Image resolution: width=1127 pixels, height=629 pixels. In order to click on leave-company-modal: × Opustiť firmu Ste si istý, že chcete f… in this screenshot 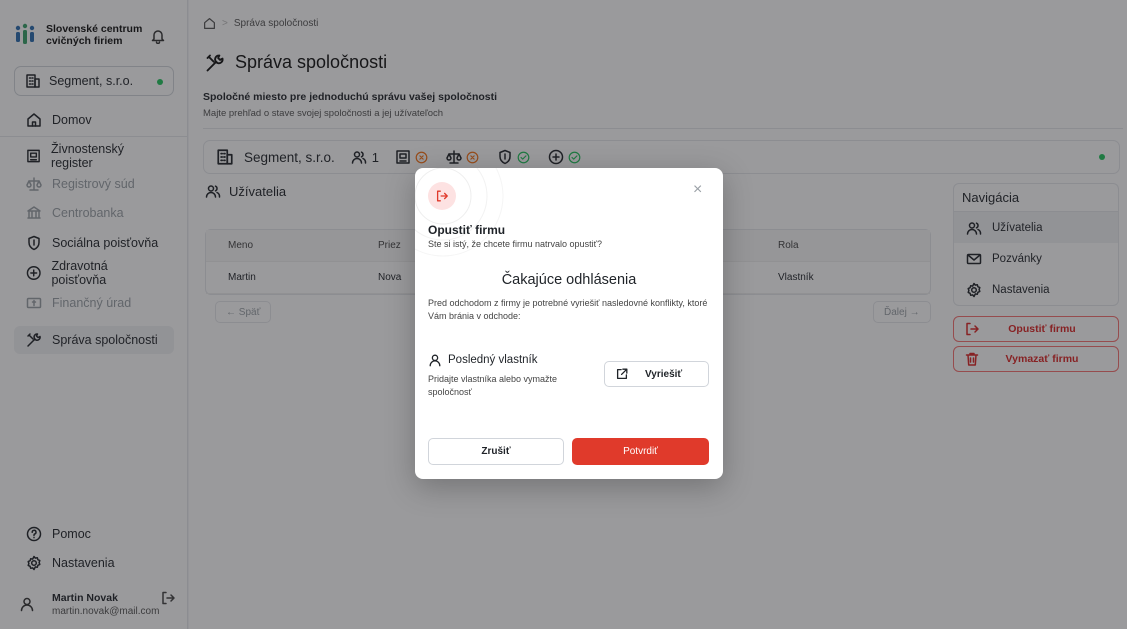, I will do `click(569, 323)`.